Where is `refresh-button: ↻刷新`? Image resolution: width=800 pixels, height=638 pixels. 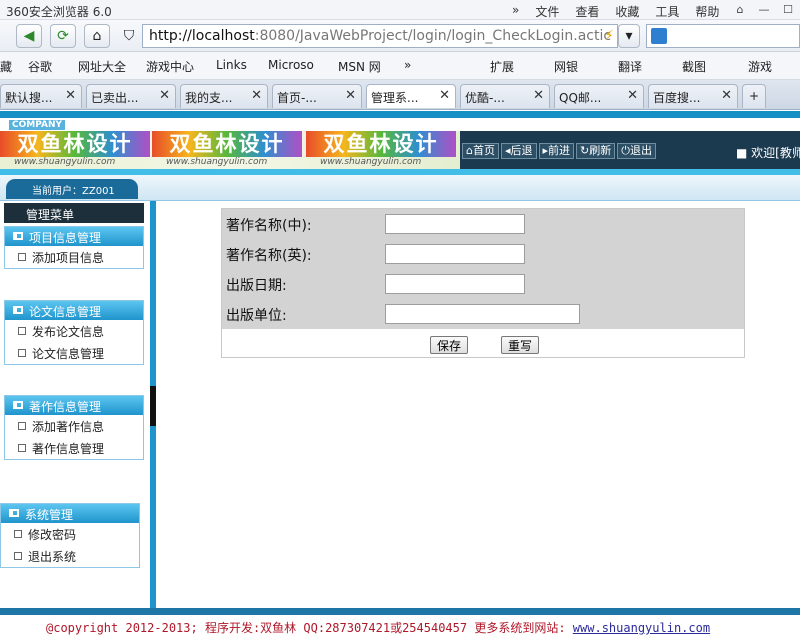 refresh-button: ↻刷新 is located at coordinates (596, 151).